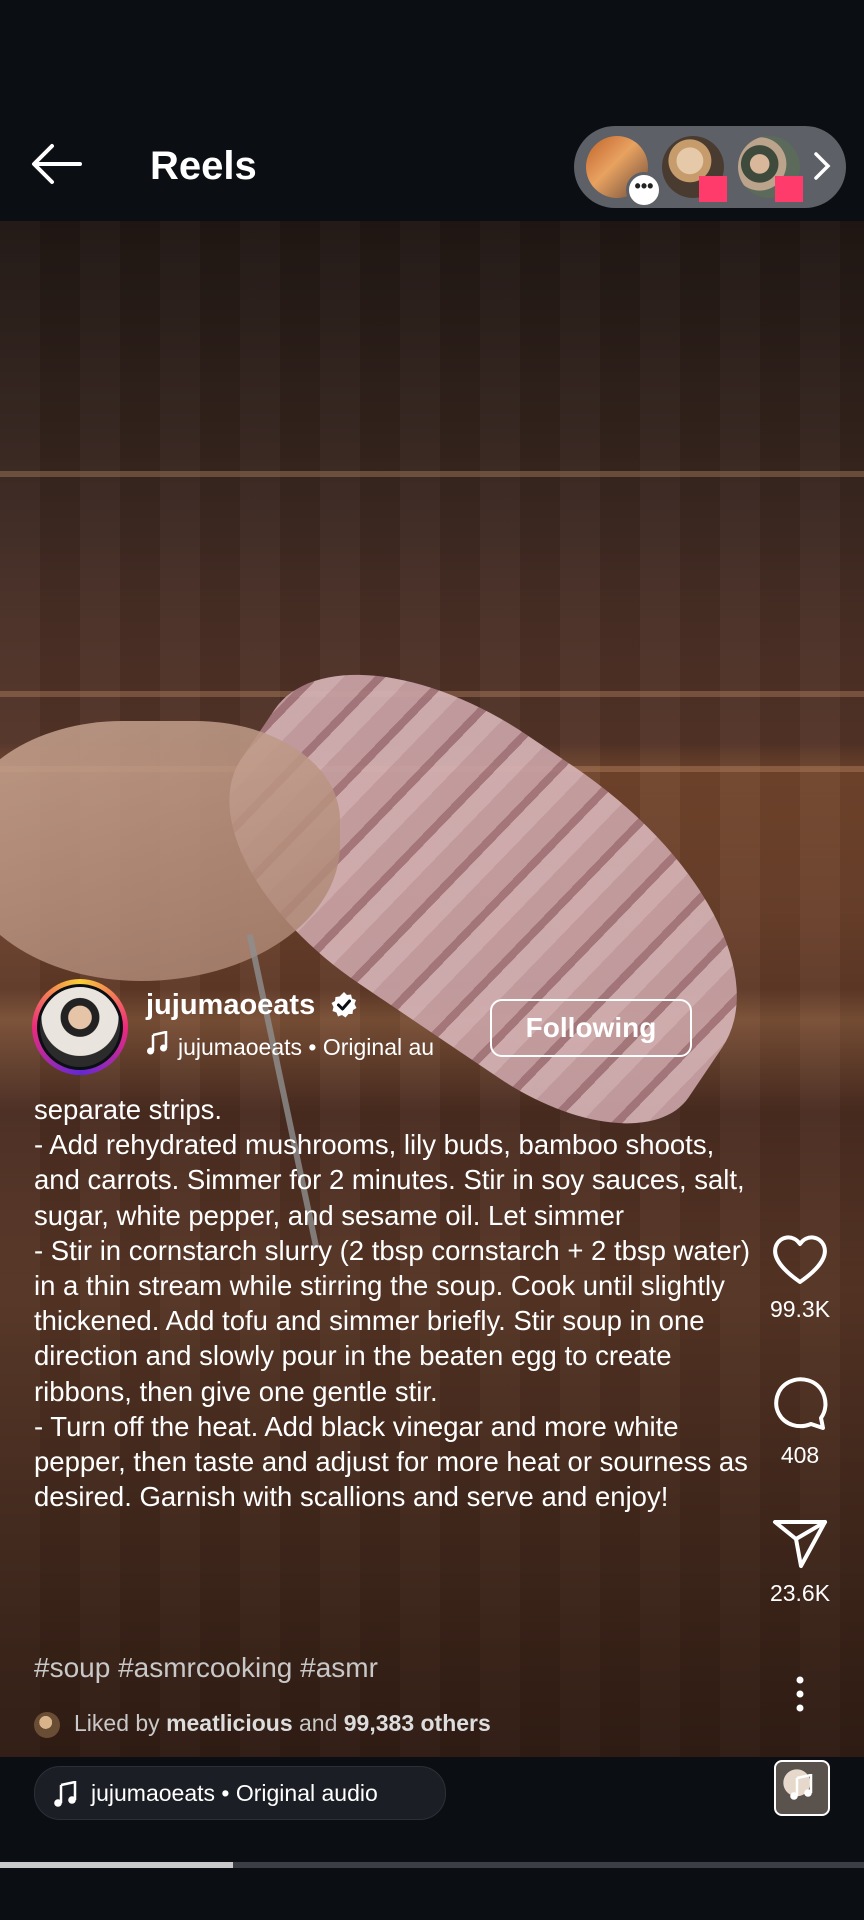 This screenshot has height=1920, width=864. What do you see at coordinates (800, 1593) in the screenshot?
I see `share-count: 23.6K` at bounding box center [800, 1593].